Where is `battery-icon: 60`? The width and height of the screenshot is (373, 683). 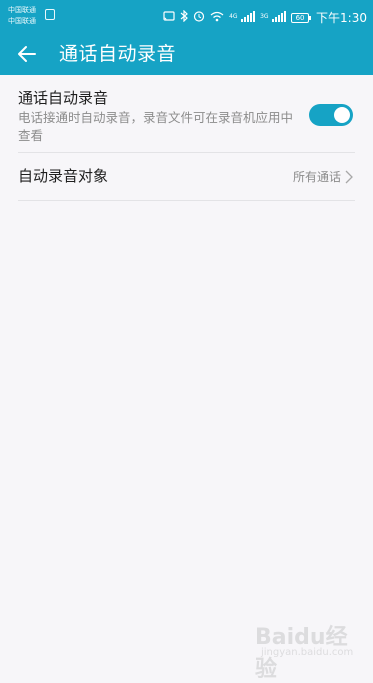
battery-icon: 60 is located at coordinates (301, 17).